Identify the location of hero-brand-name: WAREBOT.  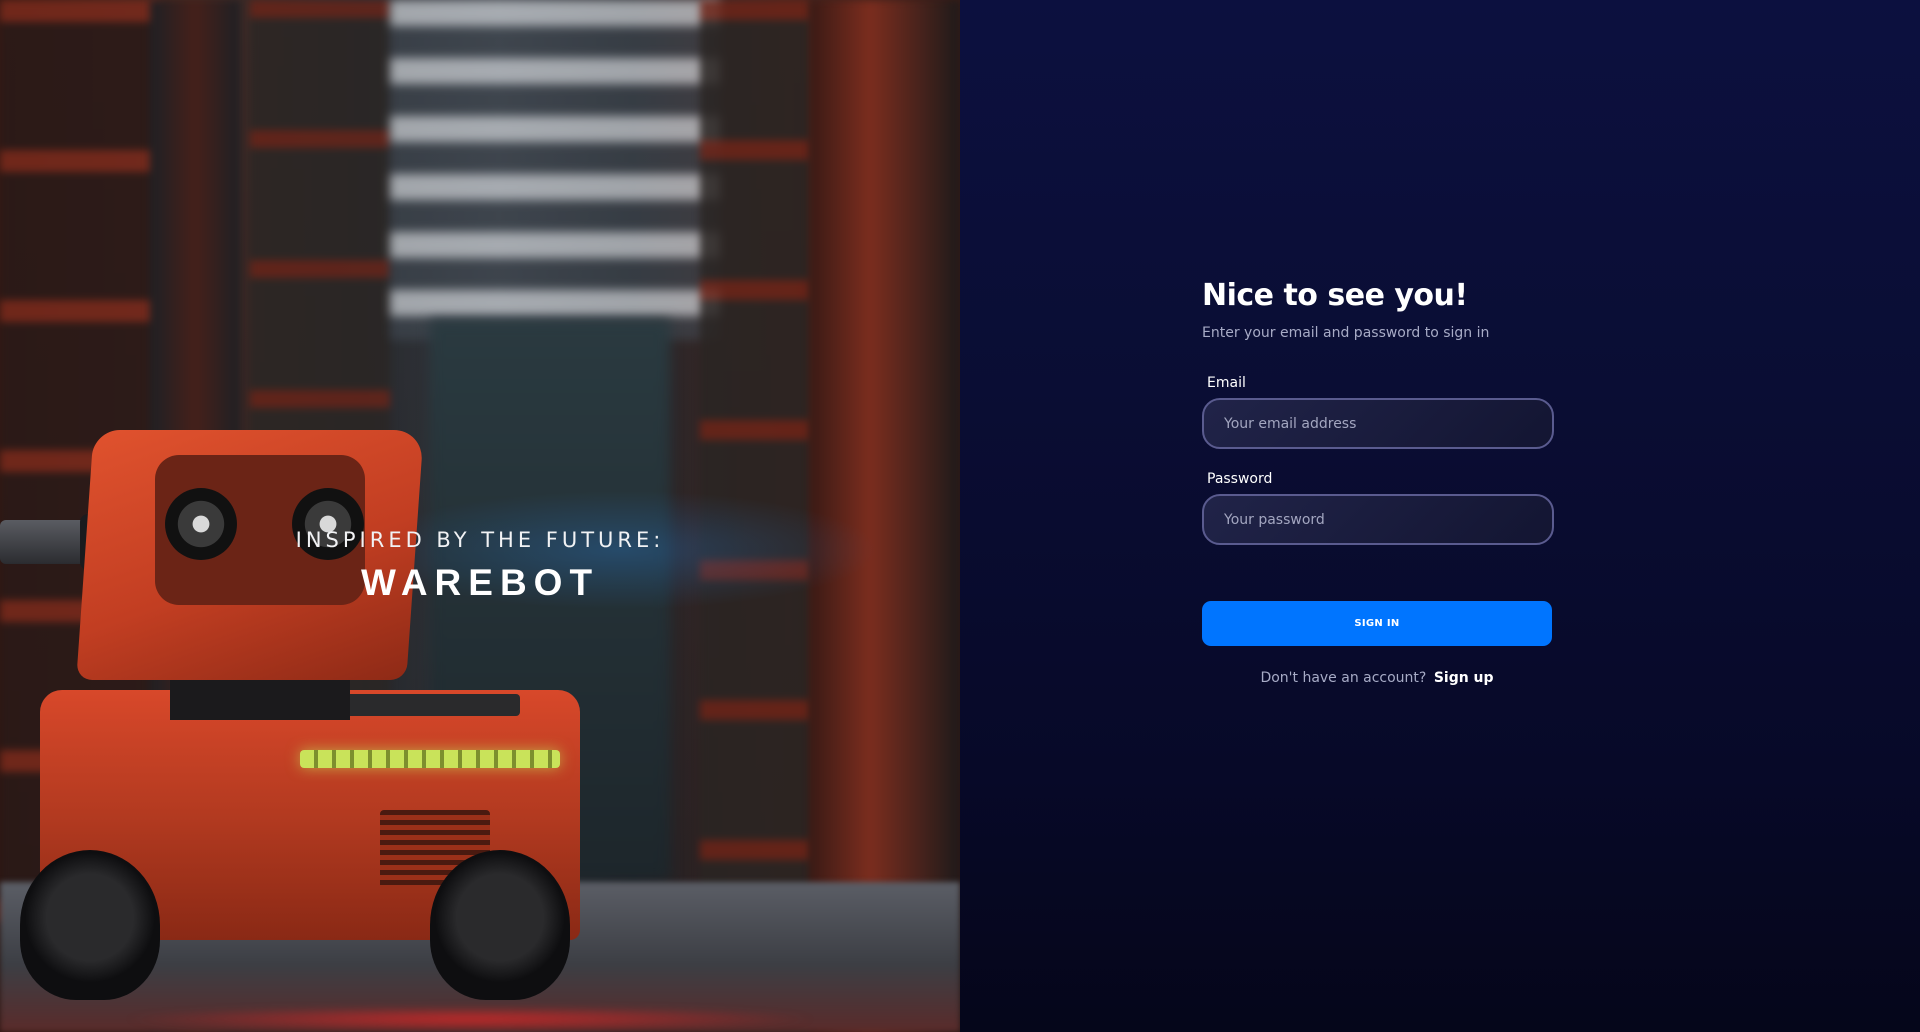
(480, 583).